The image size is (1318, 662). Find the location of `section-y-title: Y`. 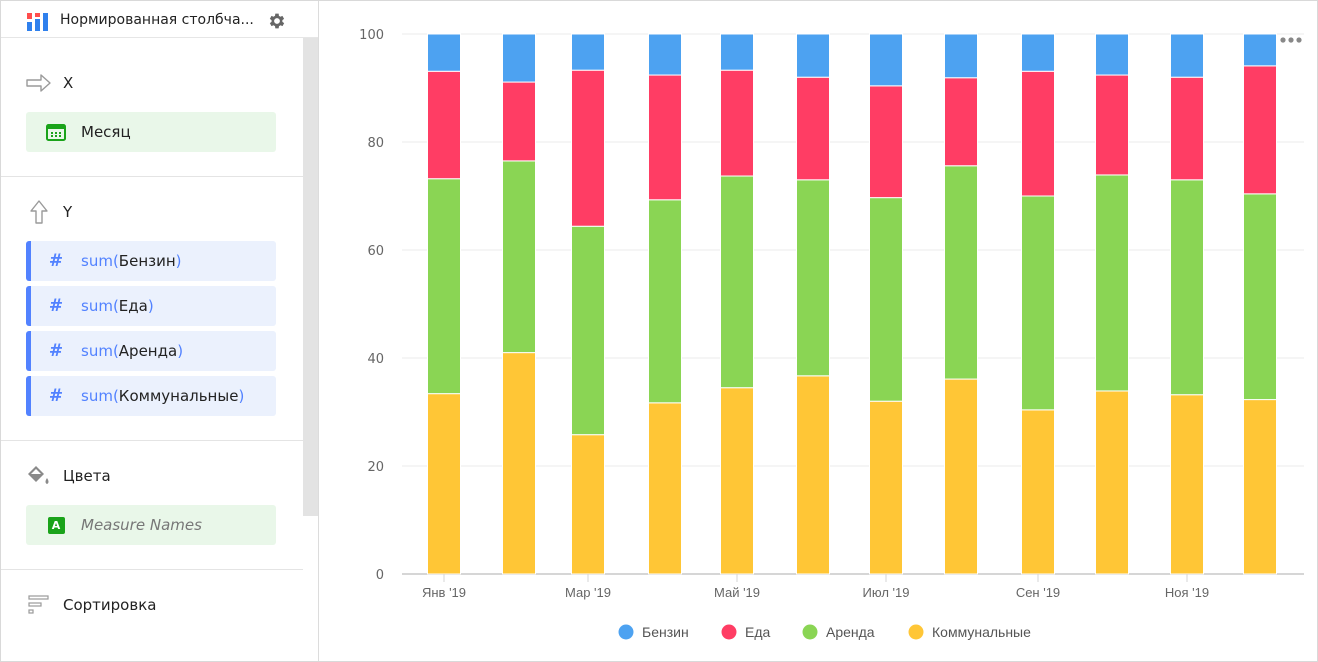

section-y-title: Y is located at coordinates (49, 212).